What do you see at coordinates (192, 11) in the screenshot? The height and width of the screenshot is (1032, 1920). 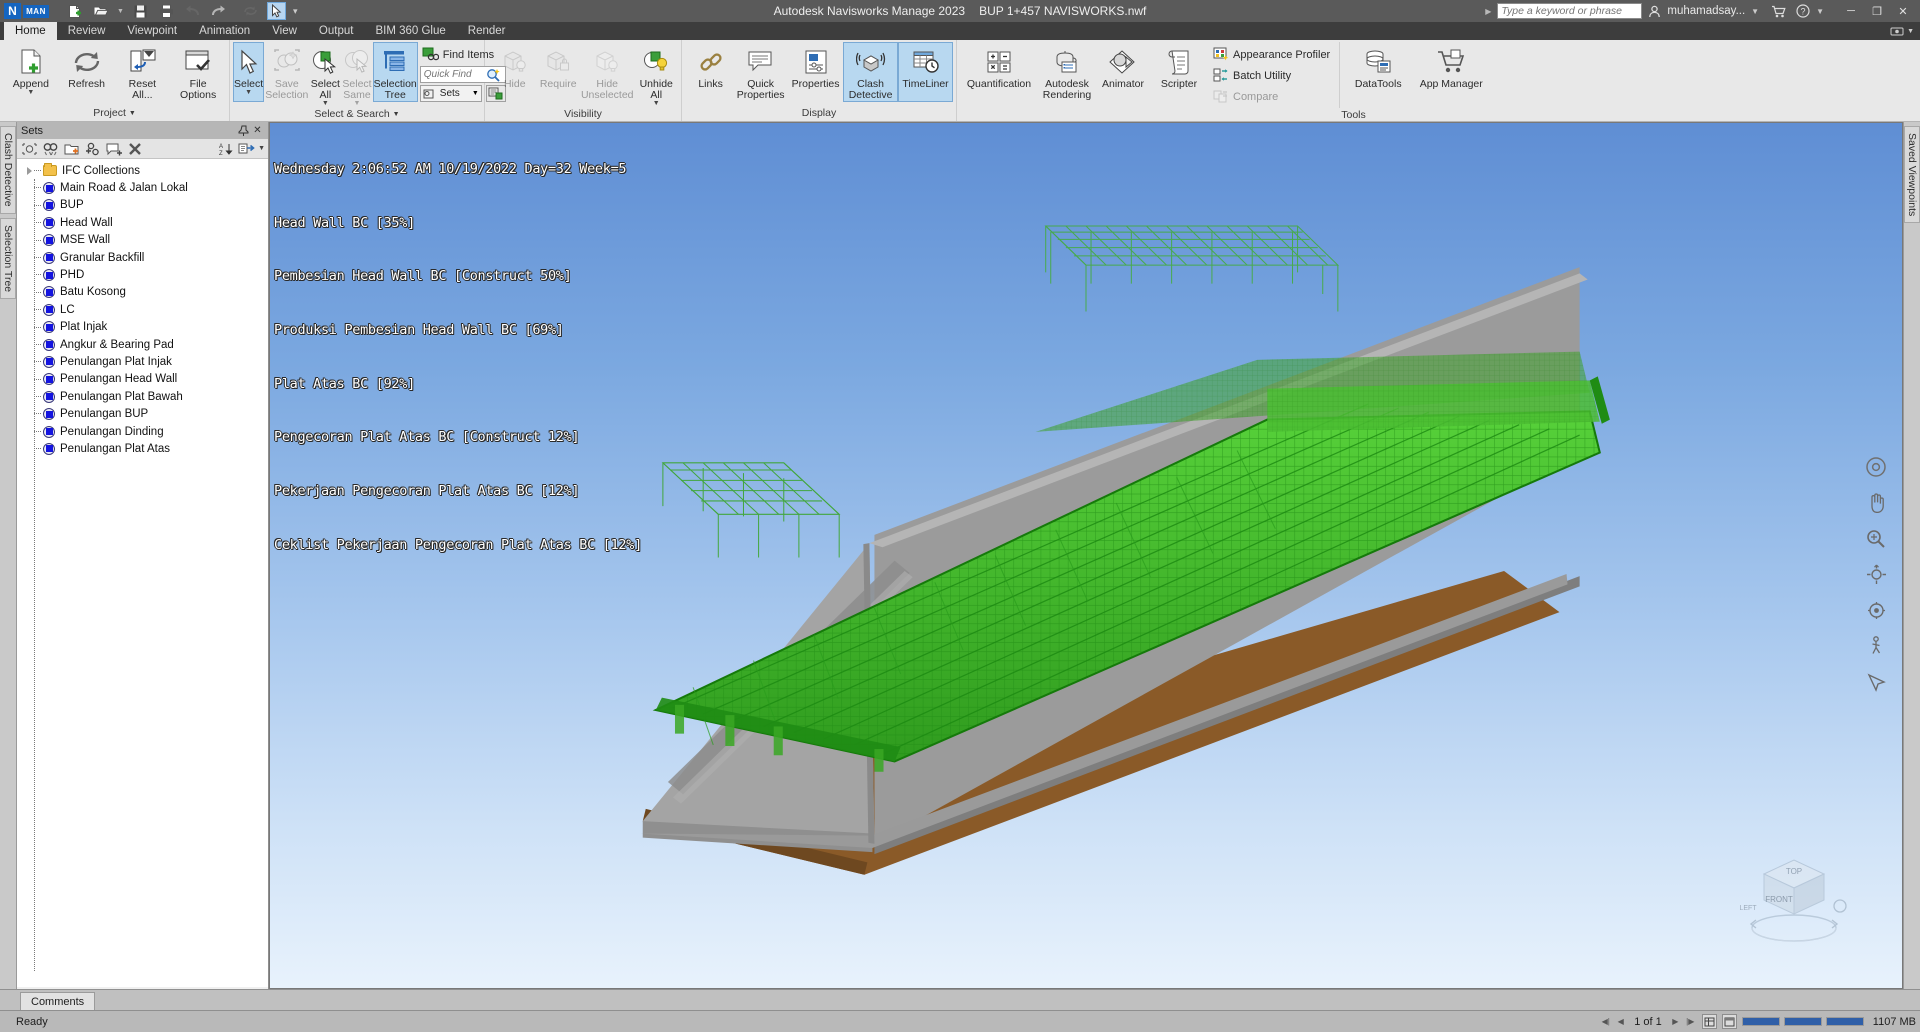 I see `undo-icon` at bounding box center [192, 11].